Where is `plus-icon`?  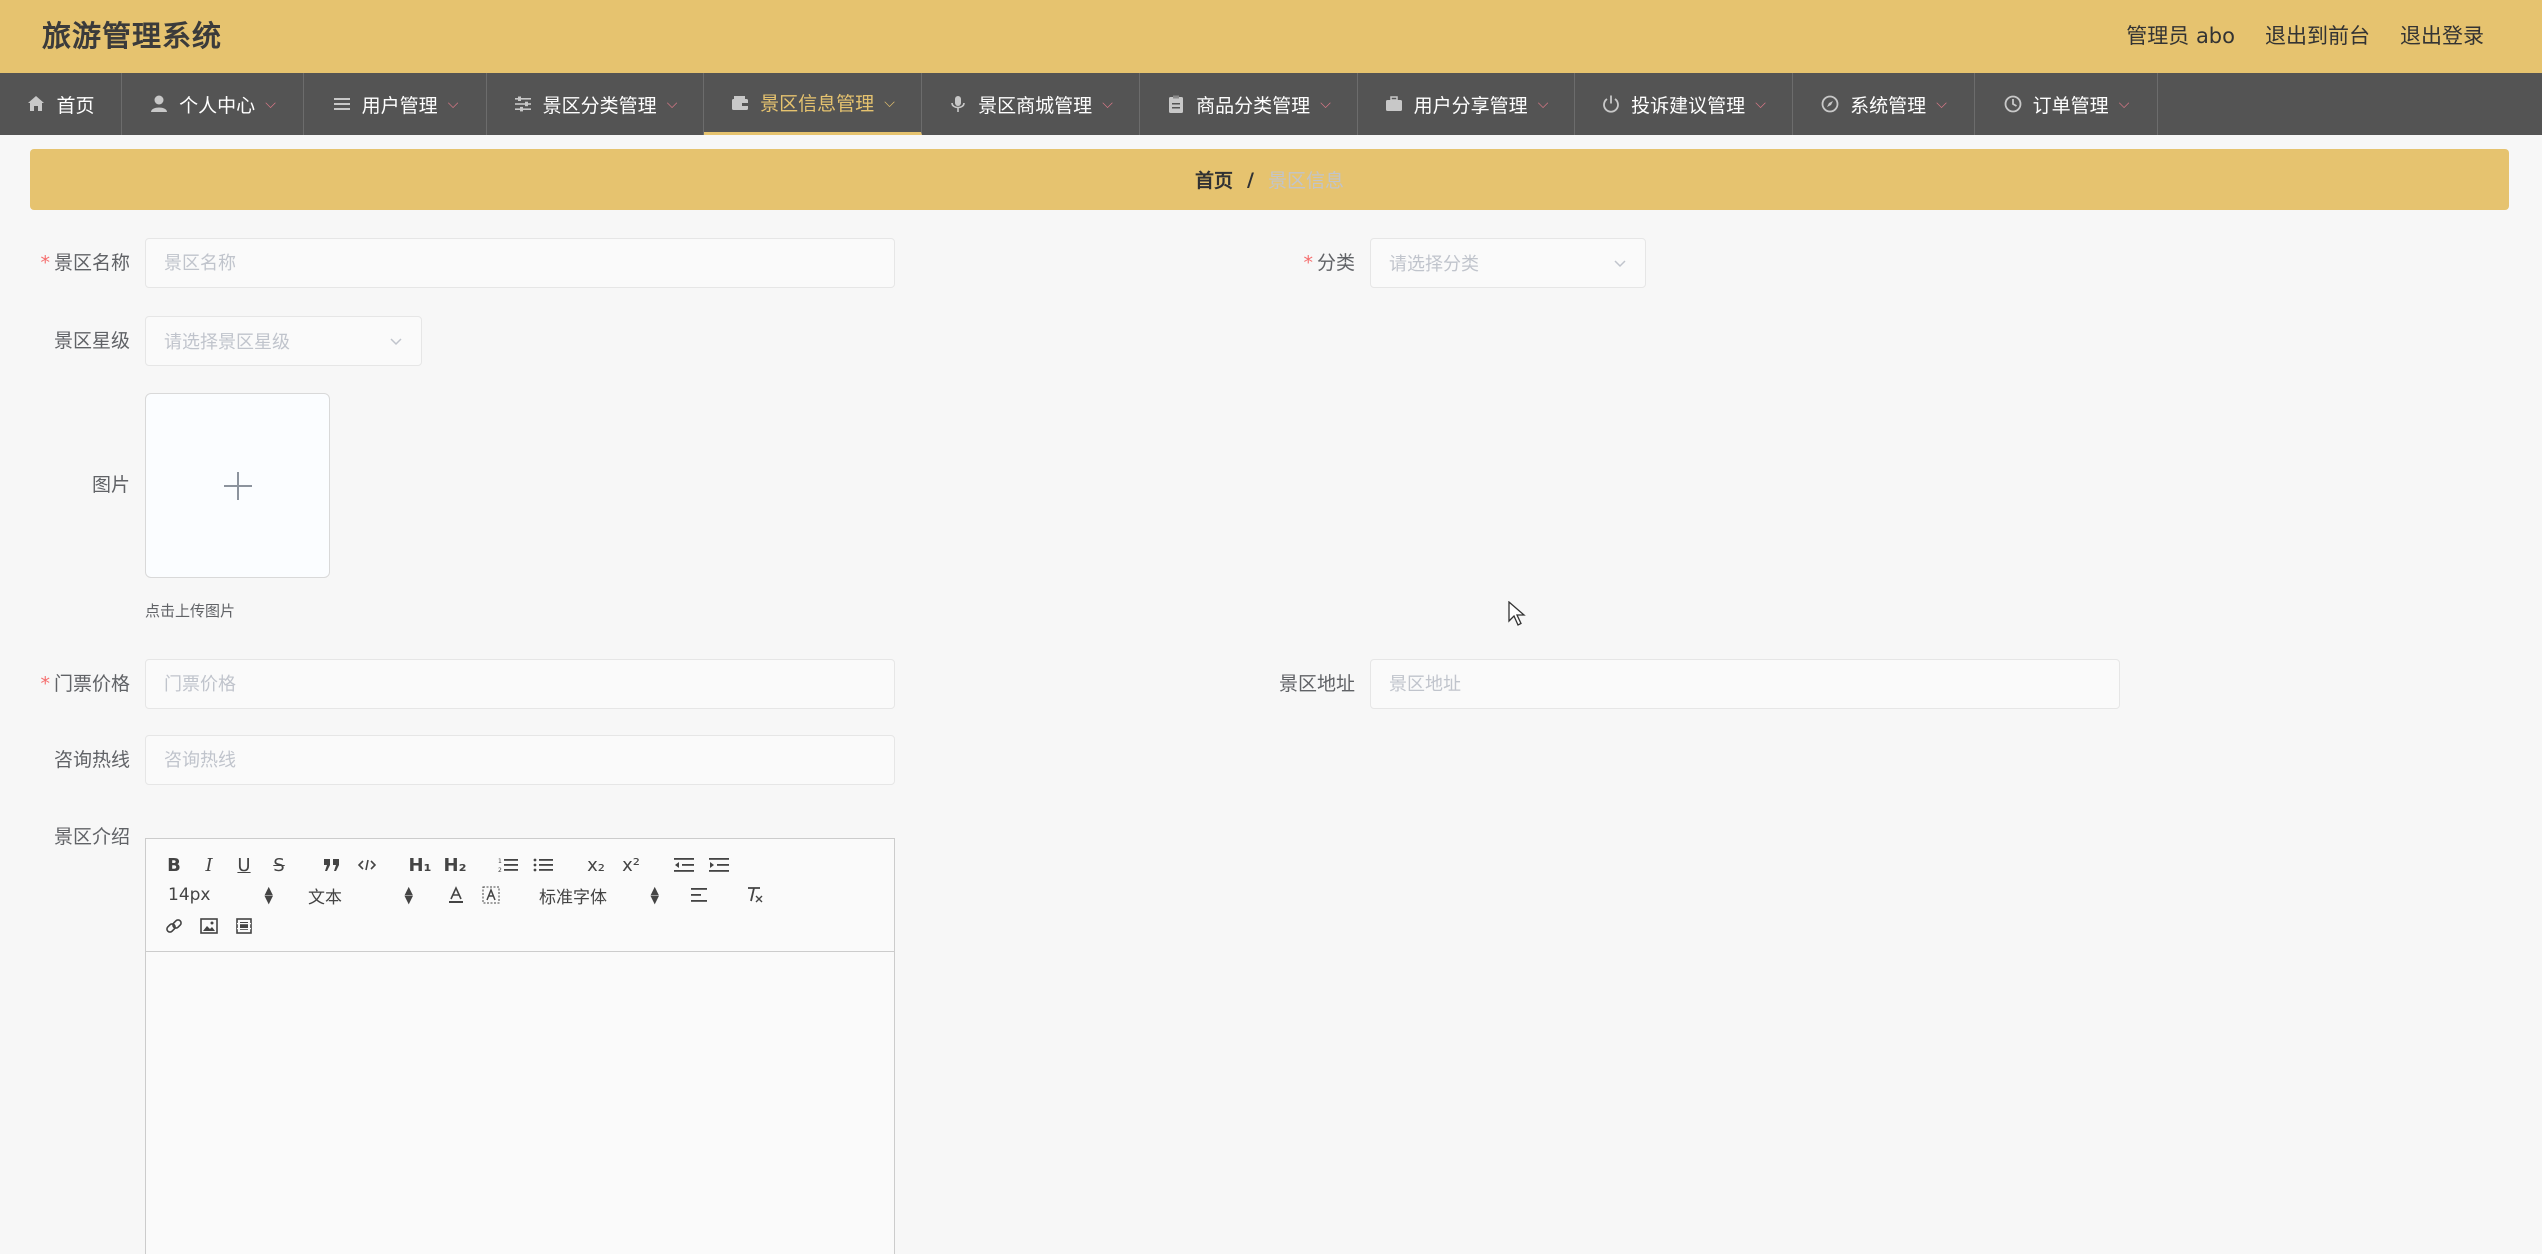 plus-icon is located at coordinates (237, 485).